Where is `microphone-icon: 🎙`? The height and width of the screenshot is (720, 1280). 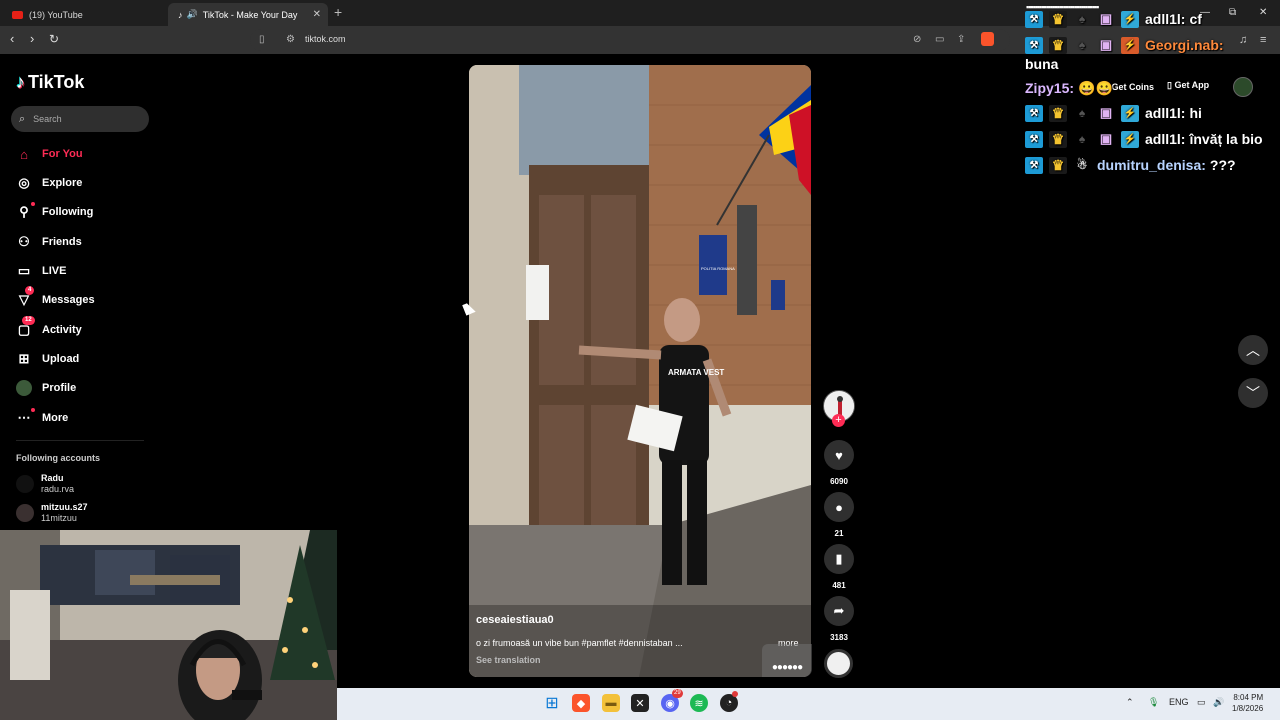 microphone-icon: 🎙 is located at coordinates (1153, 702).